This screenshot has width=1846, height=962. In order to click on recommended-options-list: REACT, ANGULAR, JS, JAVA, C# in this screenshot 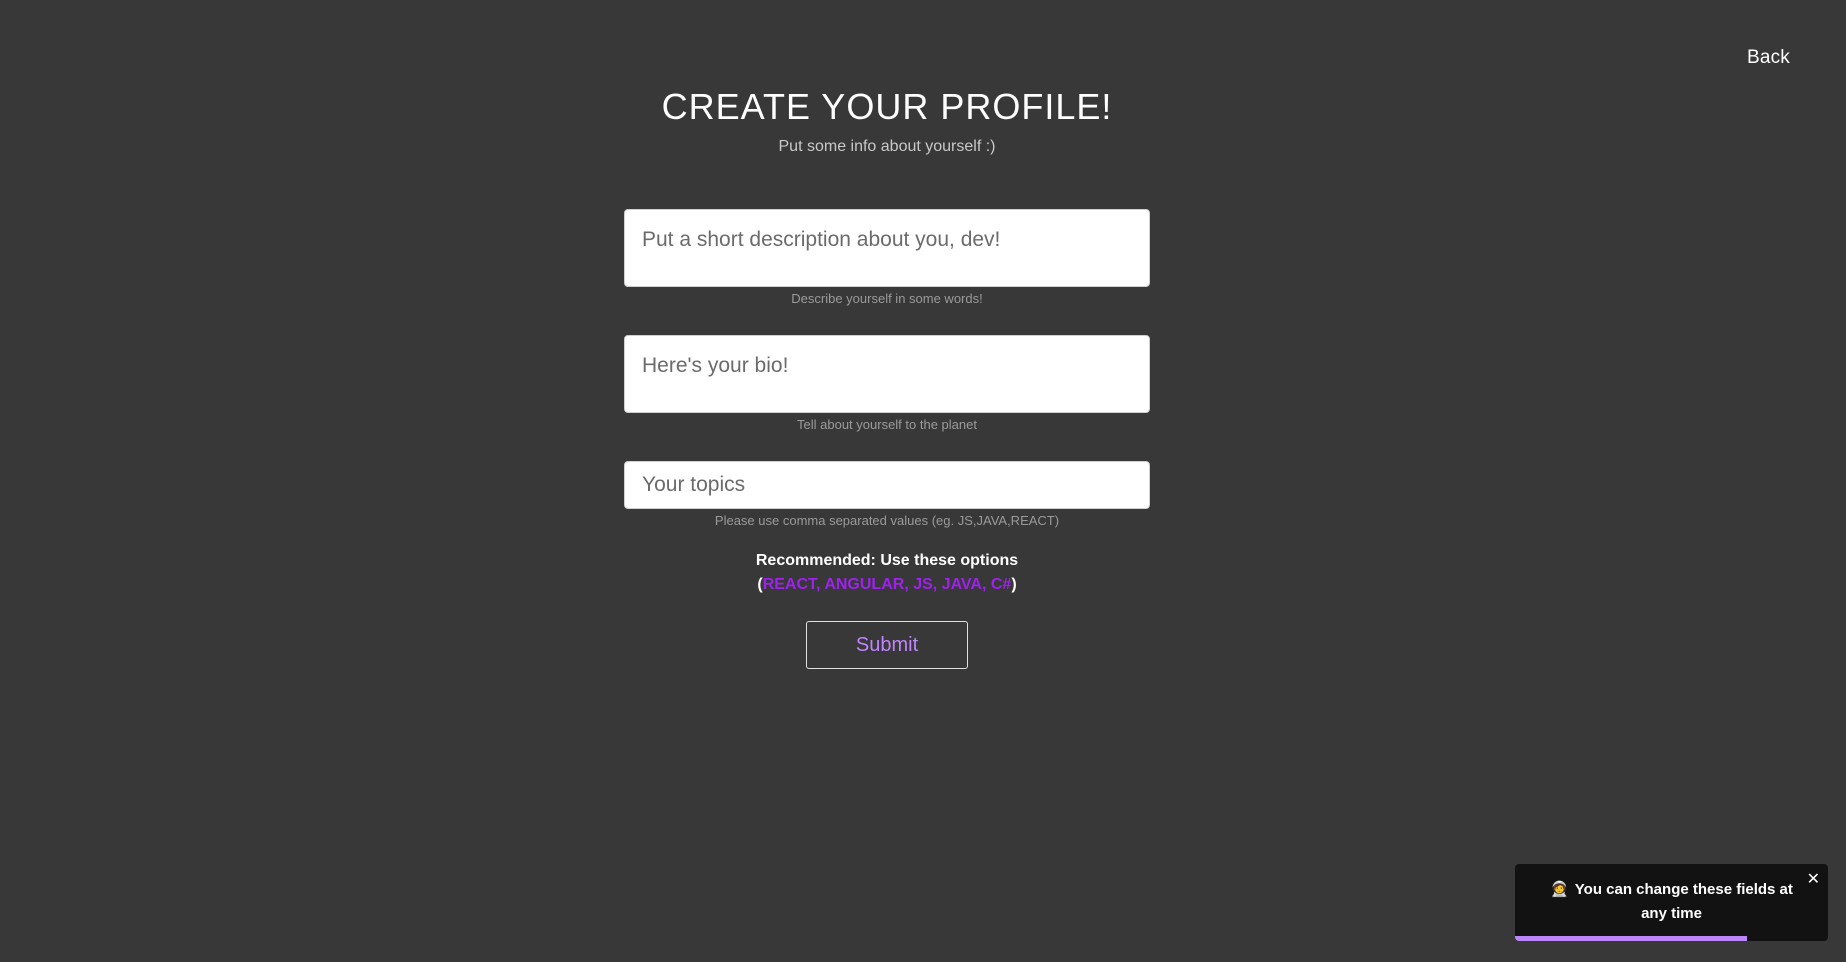, I will do `click(887, 584)`.